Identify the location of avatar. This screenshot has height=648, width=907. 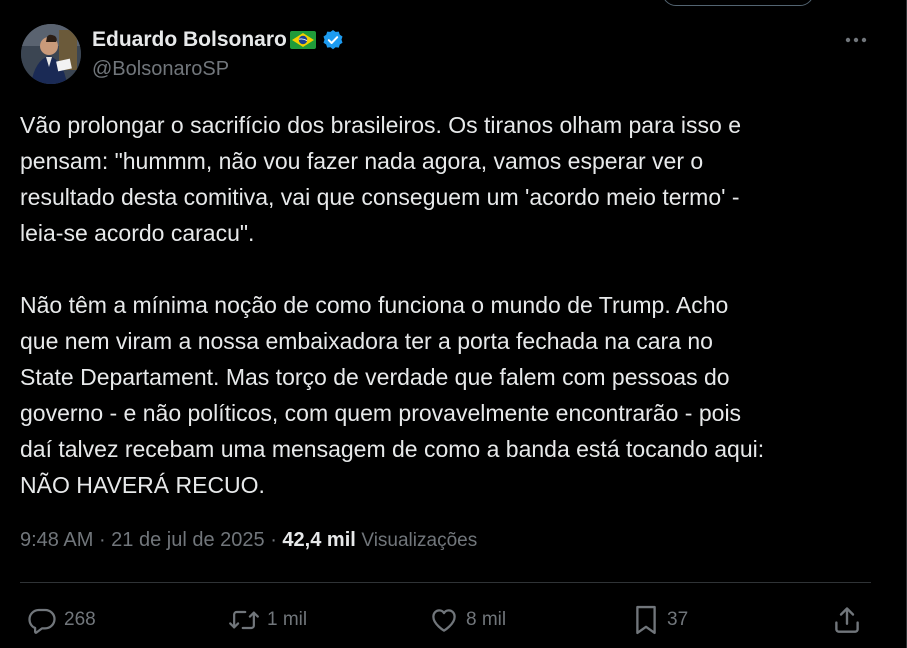
(51, 54).